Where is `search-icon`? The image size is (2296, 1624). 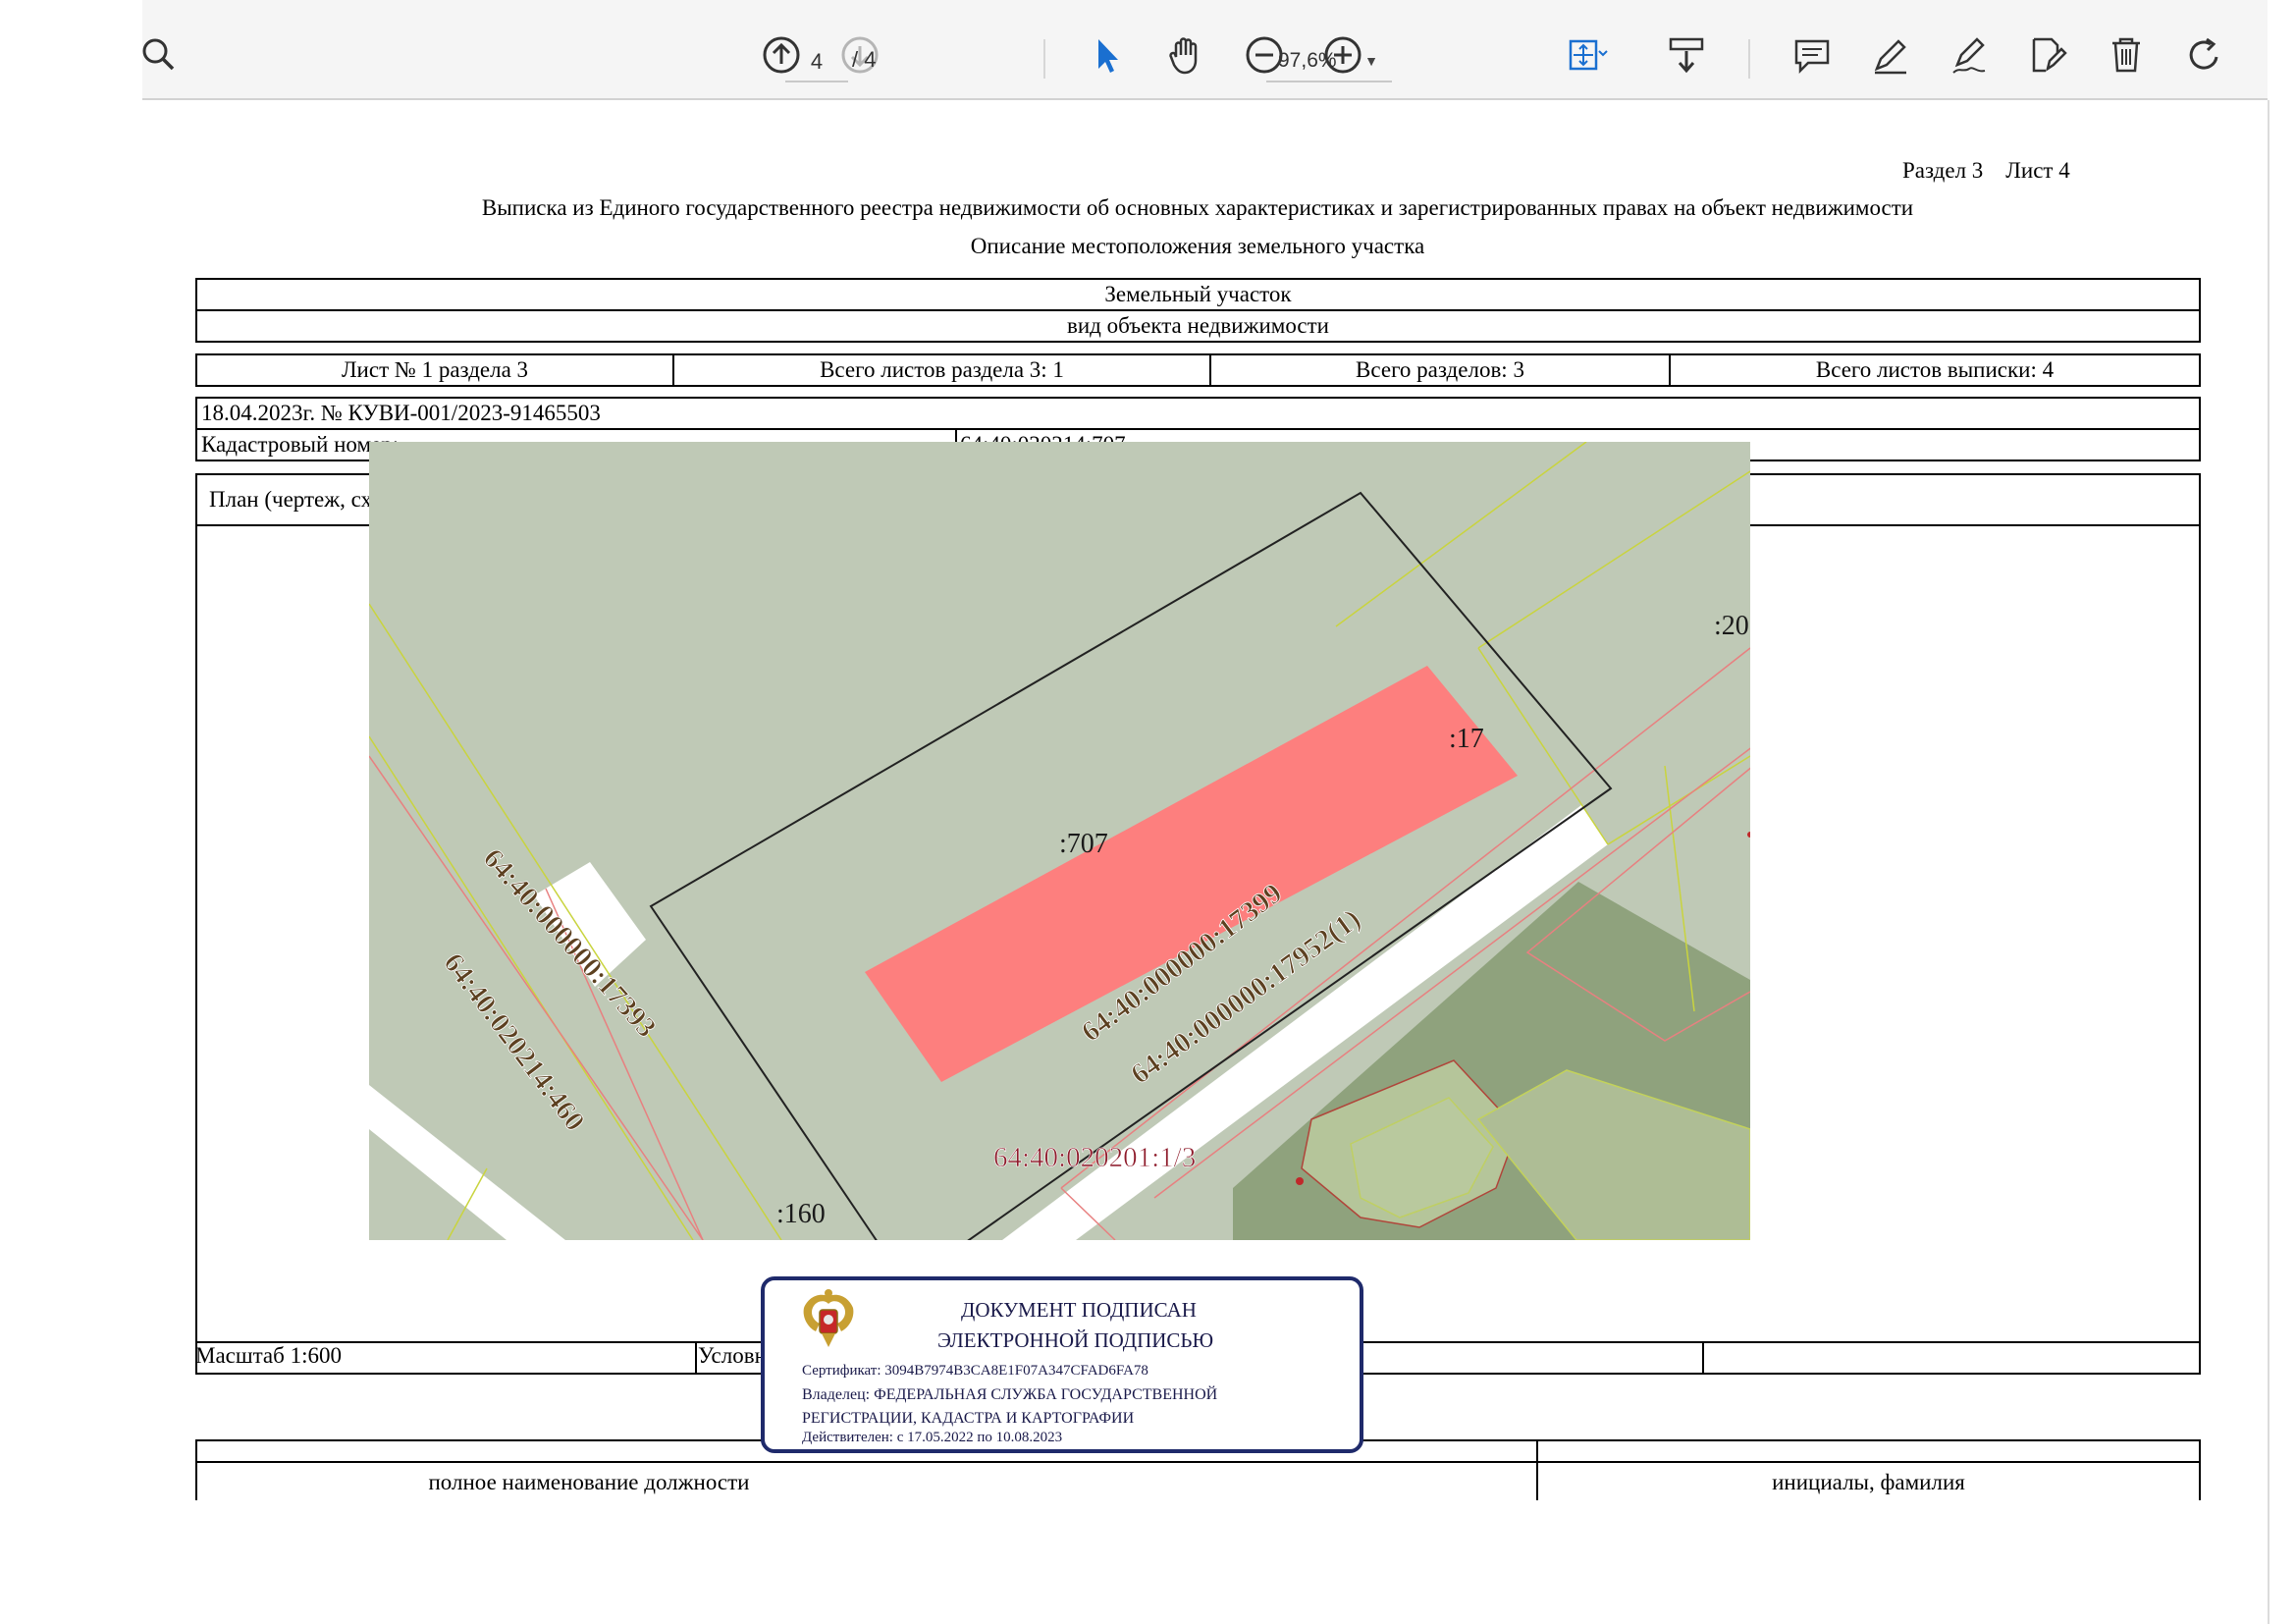 search-icon is located at coordinates (161, 55).